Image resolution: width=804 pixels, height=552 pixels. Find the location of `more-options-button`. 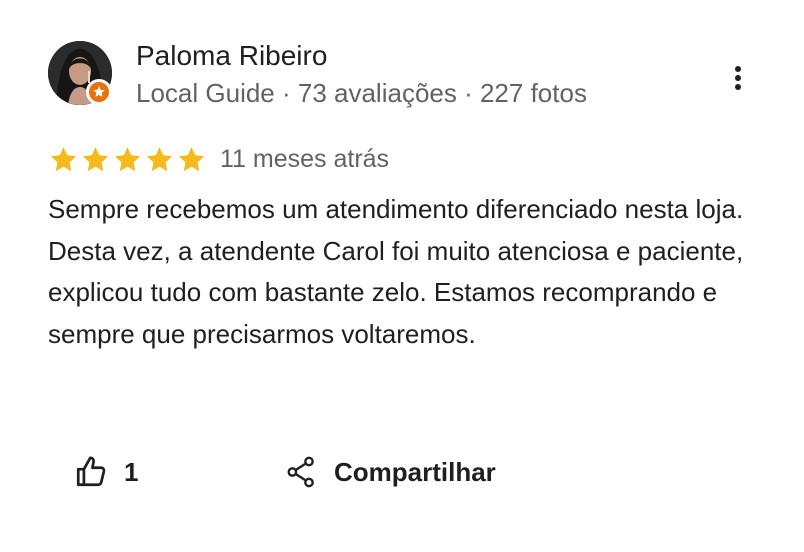

more-options-button is located at coordinates (738, 78).